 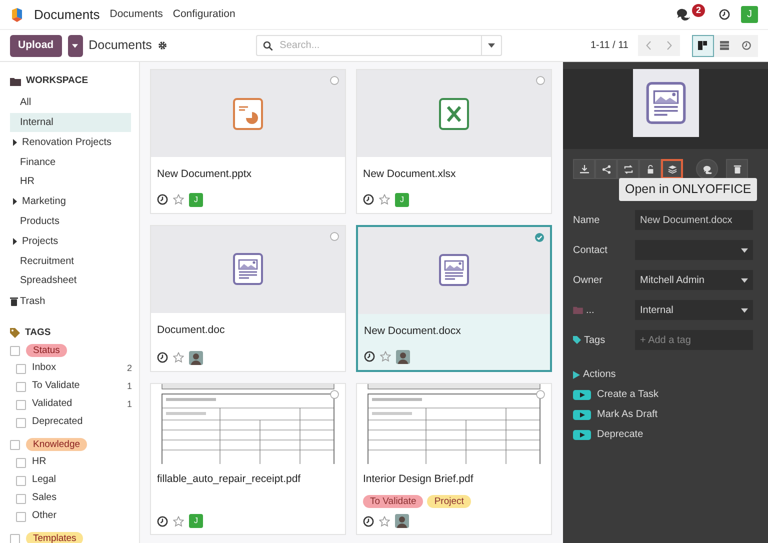 I want to click on select-field: Mitchell Admin, so click(x=694, y=280).